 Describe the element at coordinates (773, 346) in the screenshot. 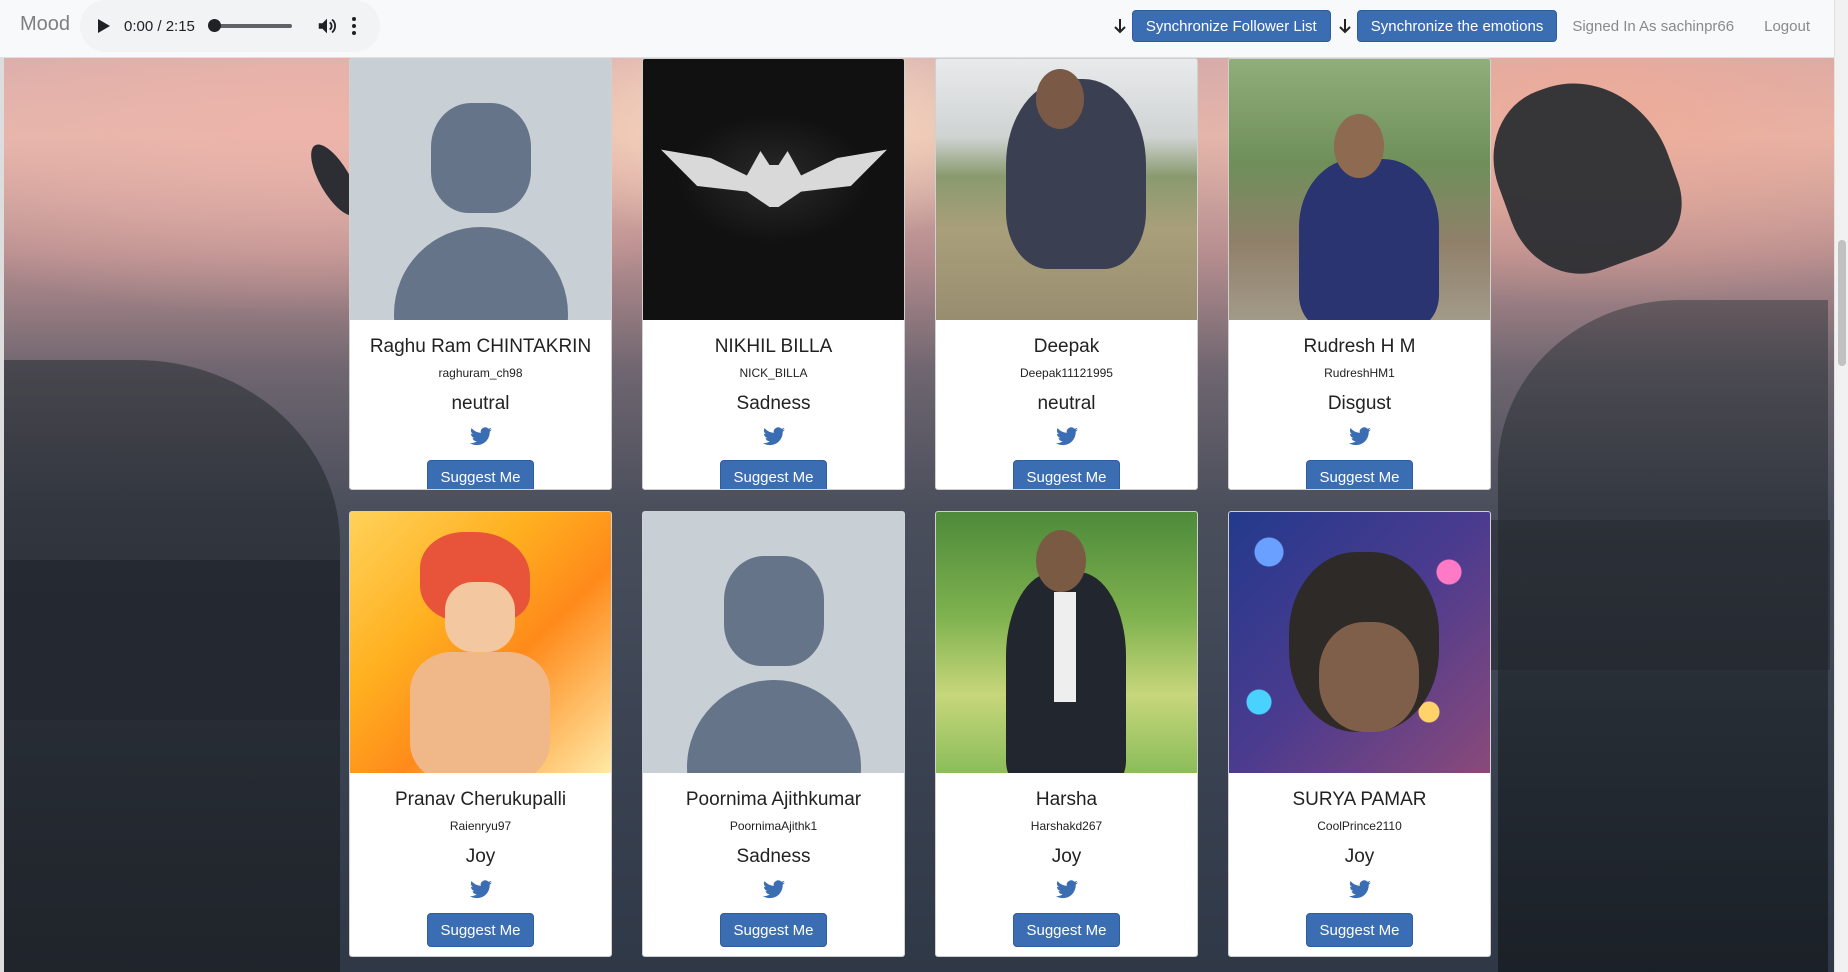

I see `user-name: NIKHIL BILLA` at that location.